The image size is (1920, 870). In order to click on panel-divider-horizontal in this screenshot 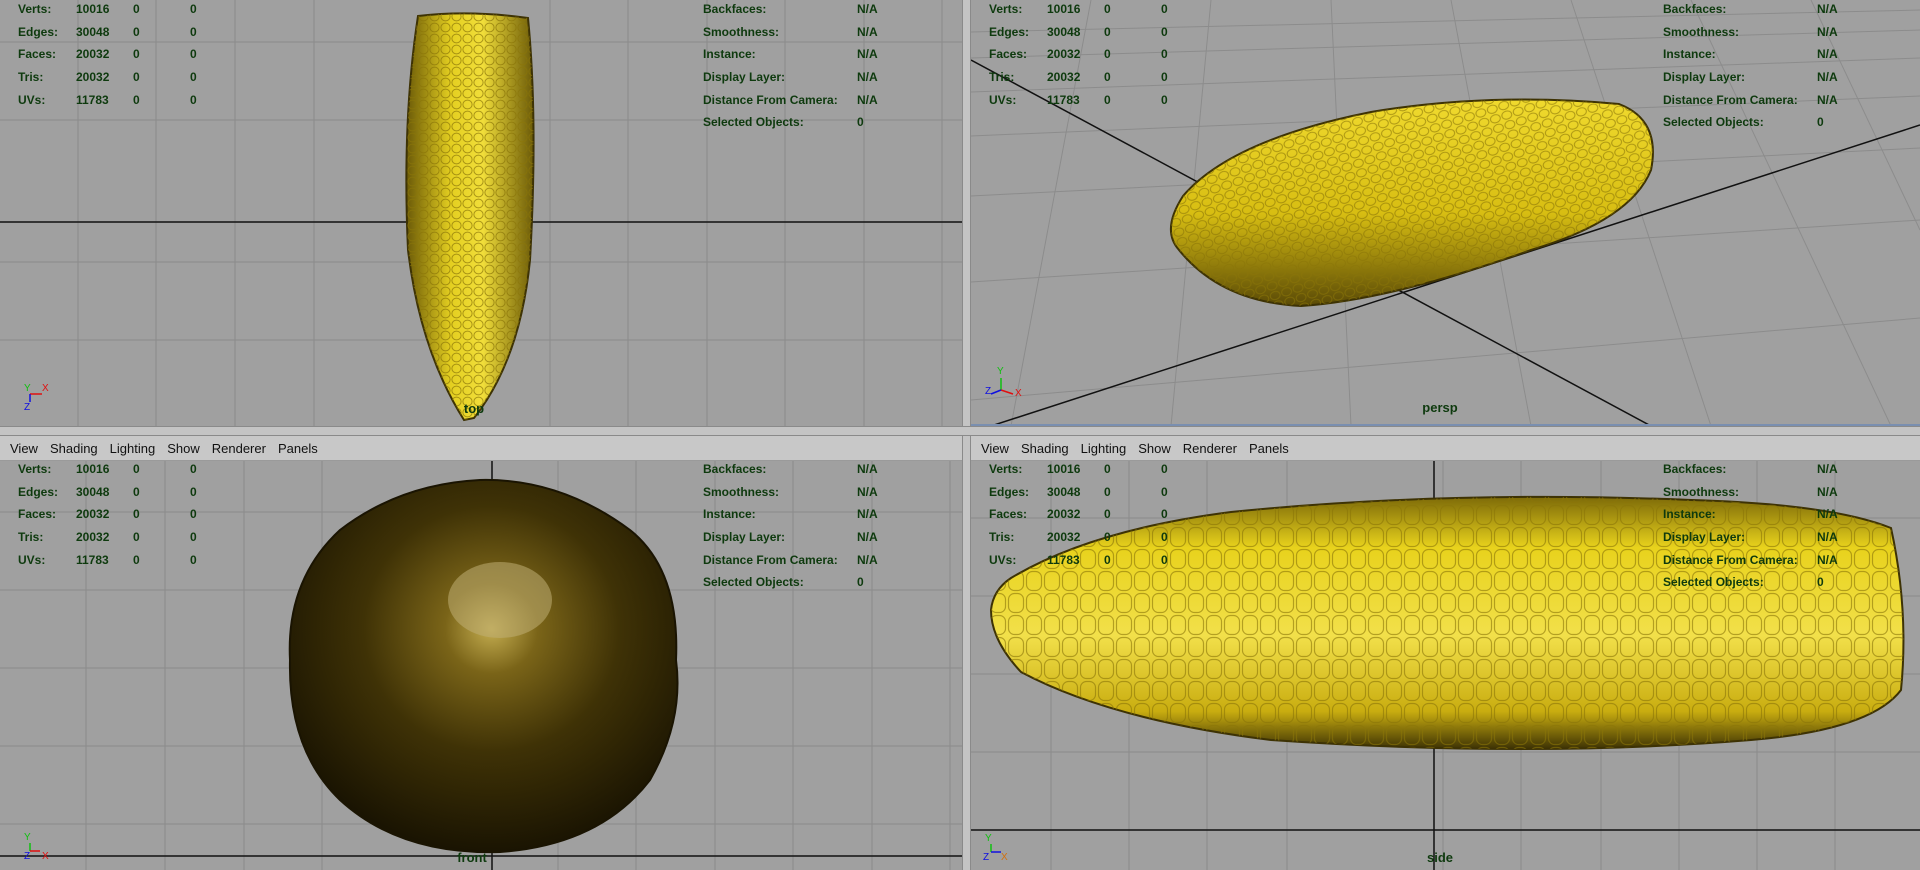, I will do `click(960, 431)`.